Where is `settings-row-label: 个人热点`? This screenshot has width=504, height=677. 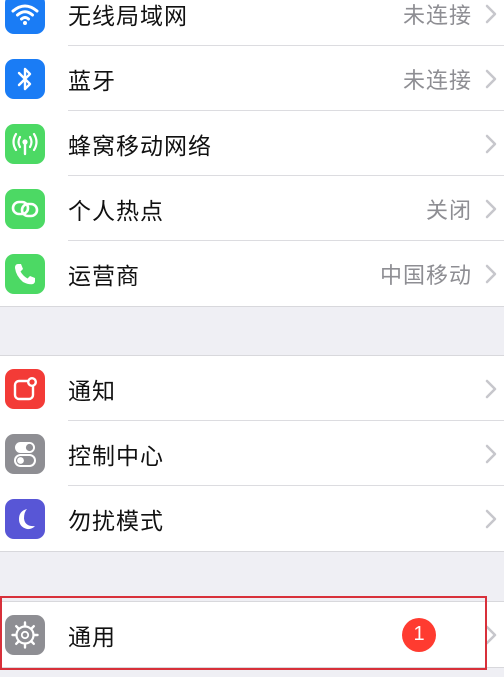
settings-row-label: 个人热点 is located at coordinates (116, 211).